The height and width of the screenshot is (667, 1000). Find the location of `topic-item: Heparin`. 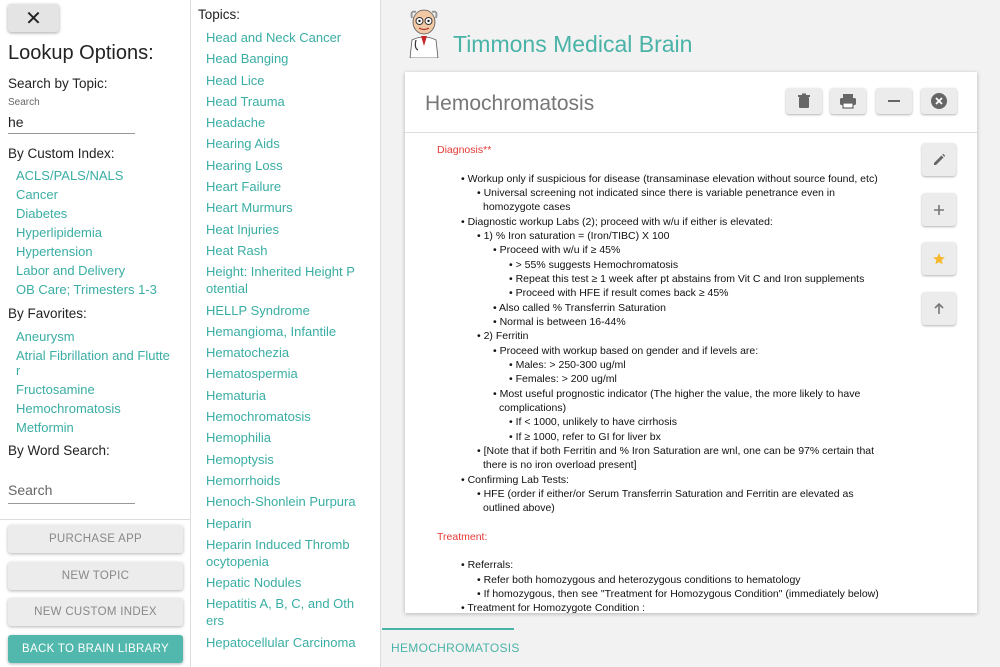

topic-item: Heparin is located at coordinates (281, 523).